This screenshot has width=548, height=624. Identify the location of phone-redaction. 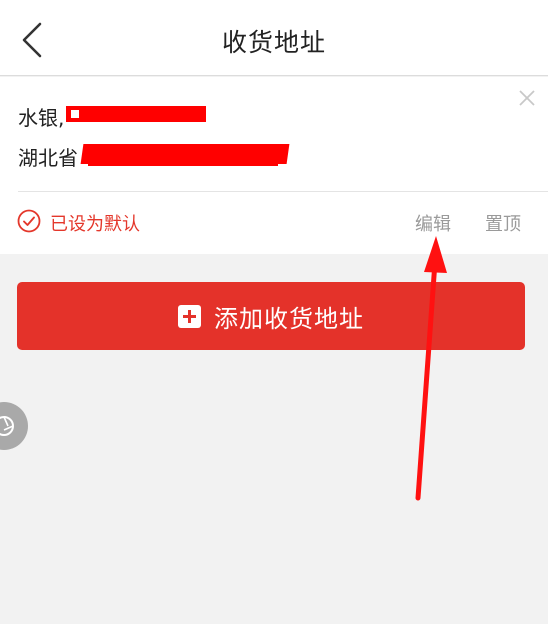
(136, 114).